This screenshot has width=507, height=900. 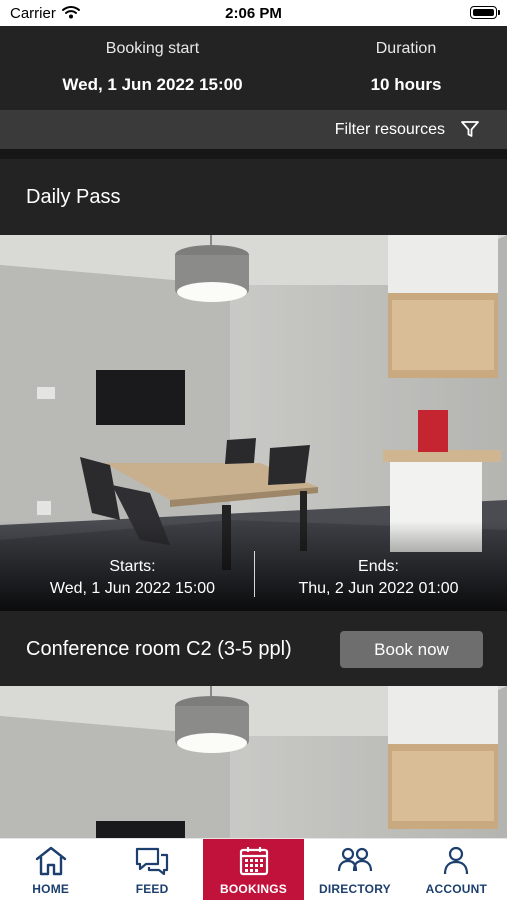 What do you see at coordinates (132, 566) in the screenshot?
I see `starts-label: Starts:` at bounding box center [132, 566].